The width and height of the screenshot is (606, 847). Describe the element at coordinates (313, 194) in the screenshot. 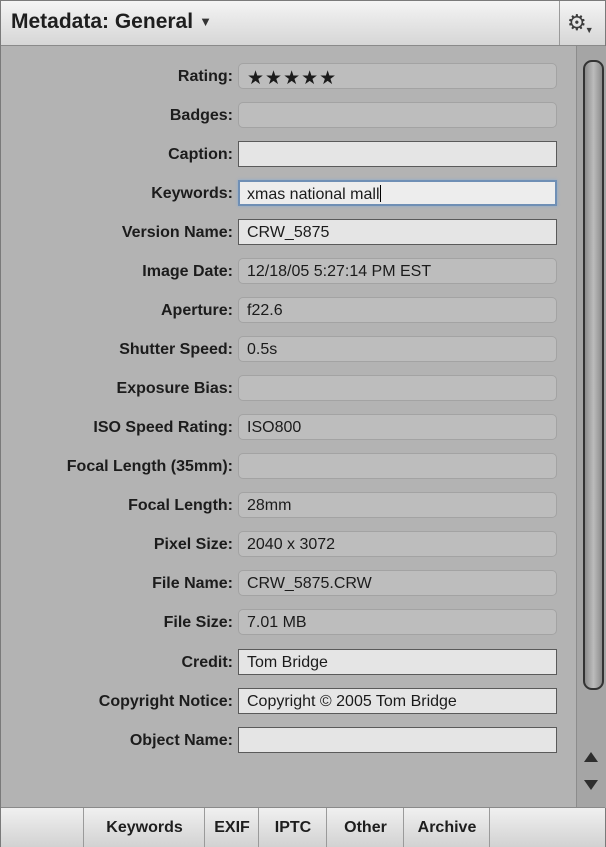

I see `keywords-value: xmas national mall` at that location.